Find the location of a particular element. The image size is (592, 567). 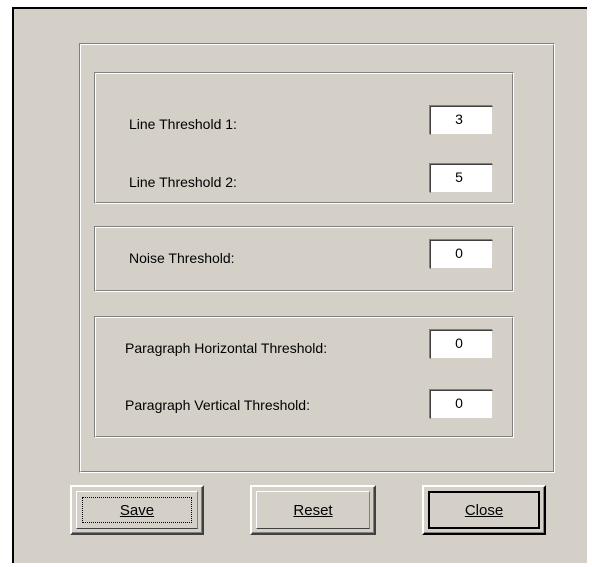

paragraph-horizontal-label: Paragraph Horizontal Threshold: is located at coordinates (226, 348).